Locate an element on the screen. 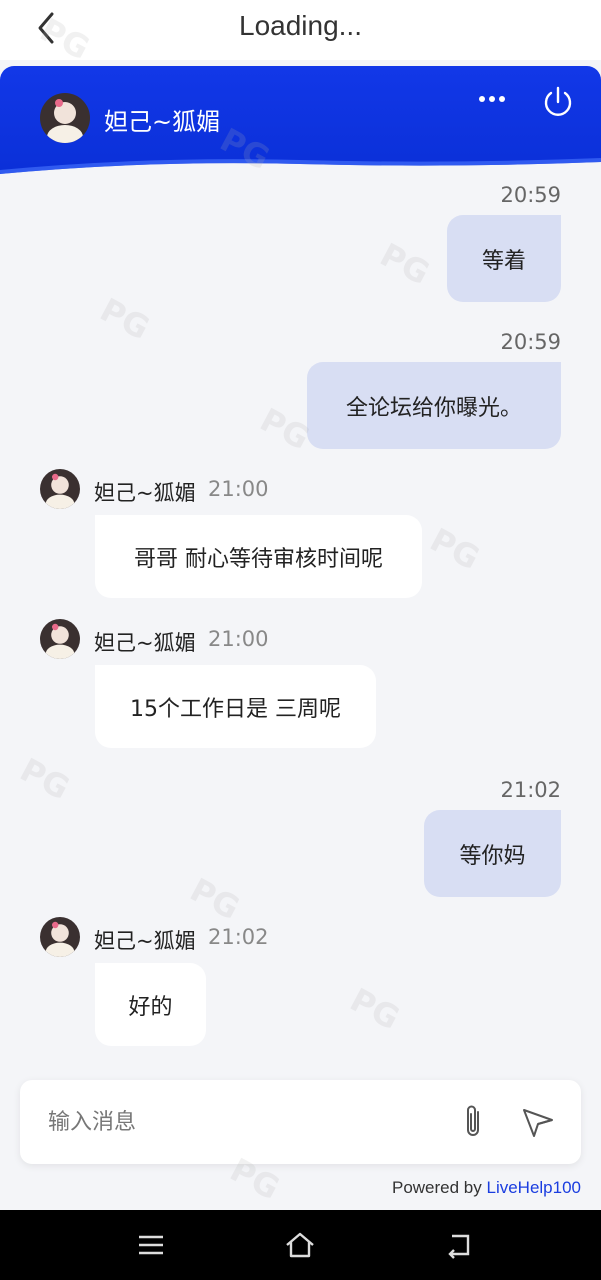 This screenshot has height=1280, width=601. header-wave is located at coordinates (300, 171).